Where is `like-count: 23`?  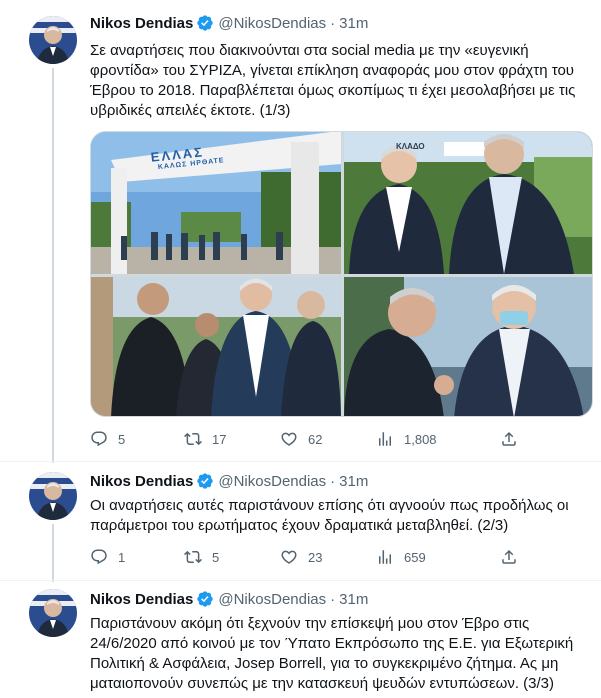 like-count: 23 is located at coordinates (315, 557).